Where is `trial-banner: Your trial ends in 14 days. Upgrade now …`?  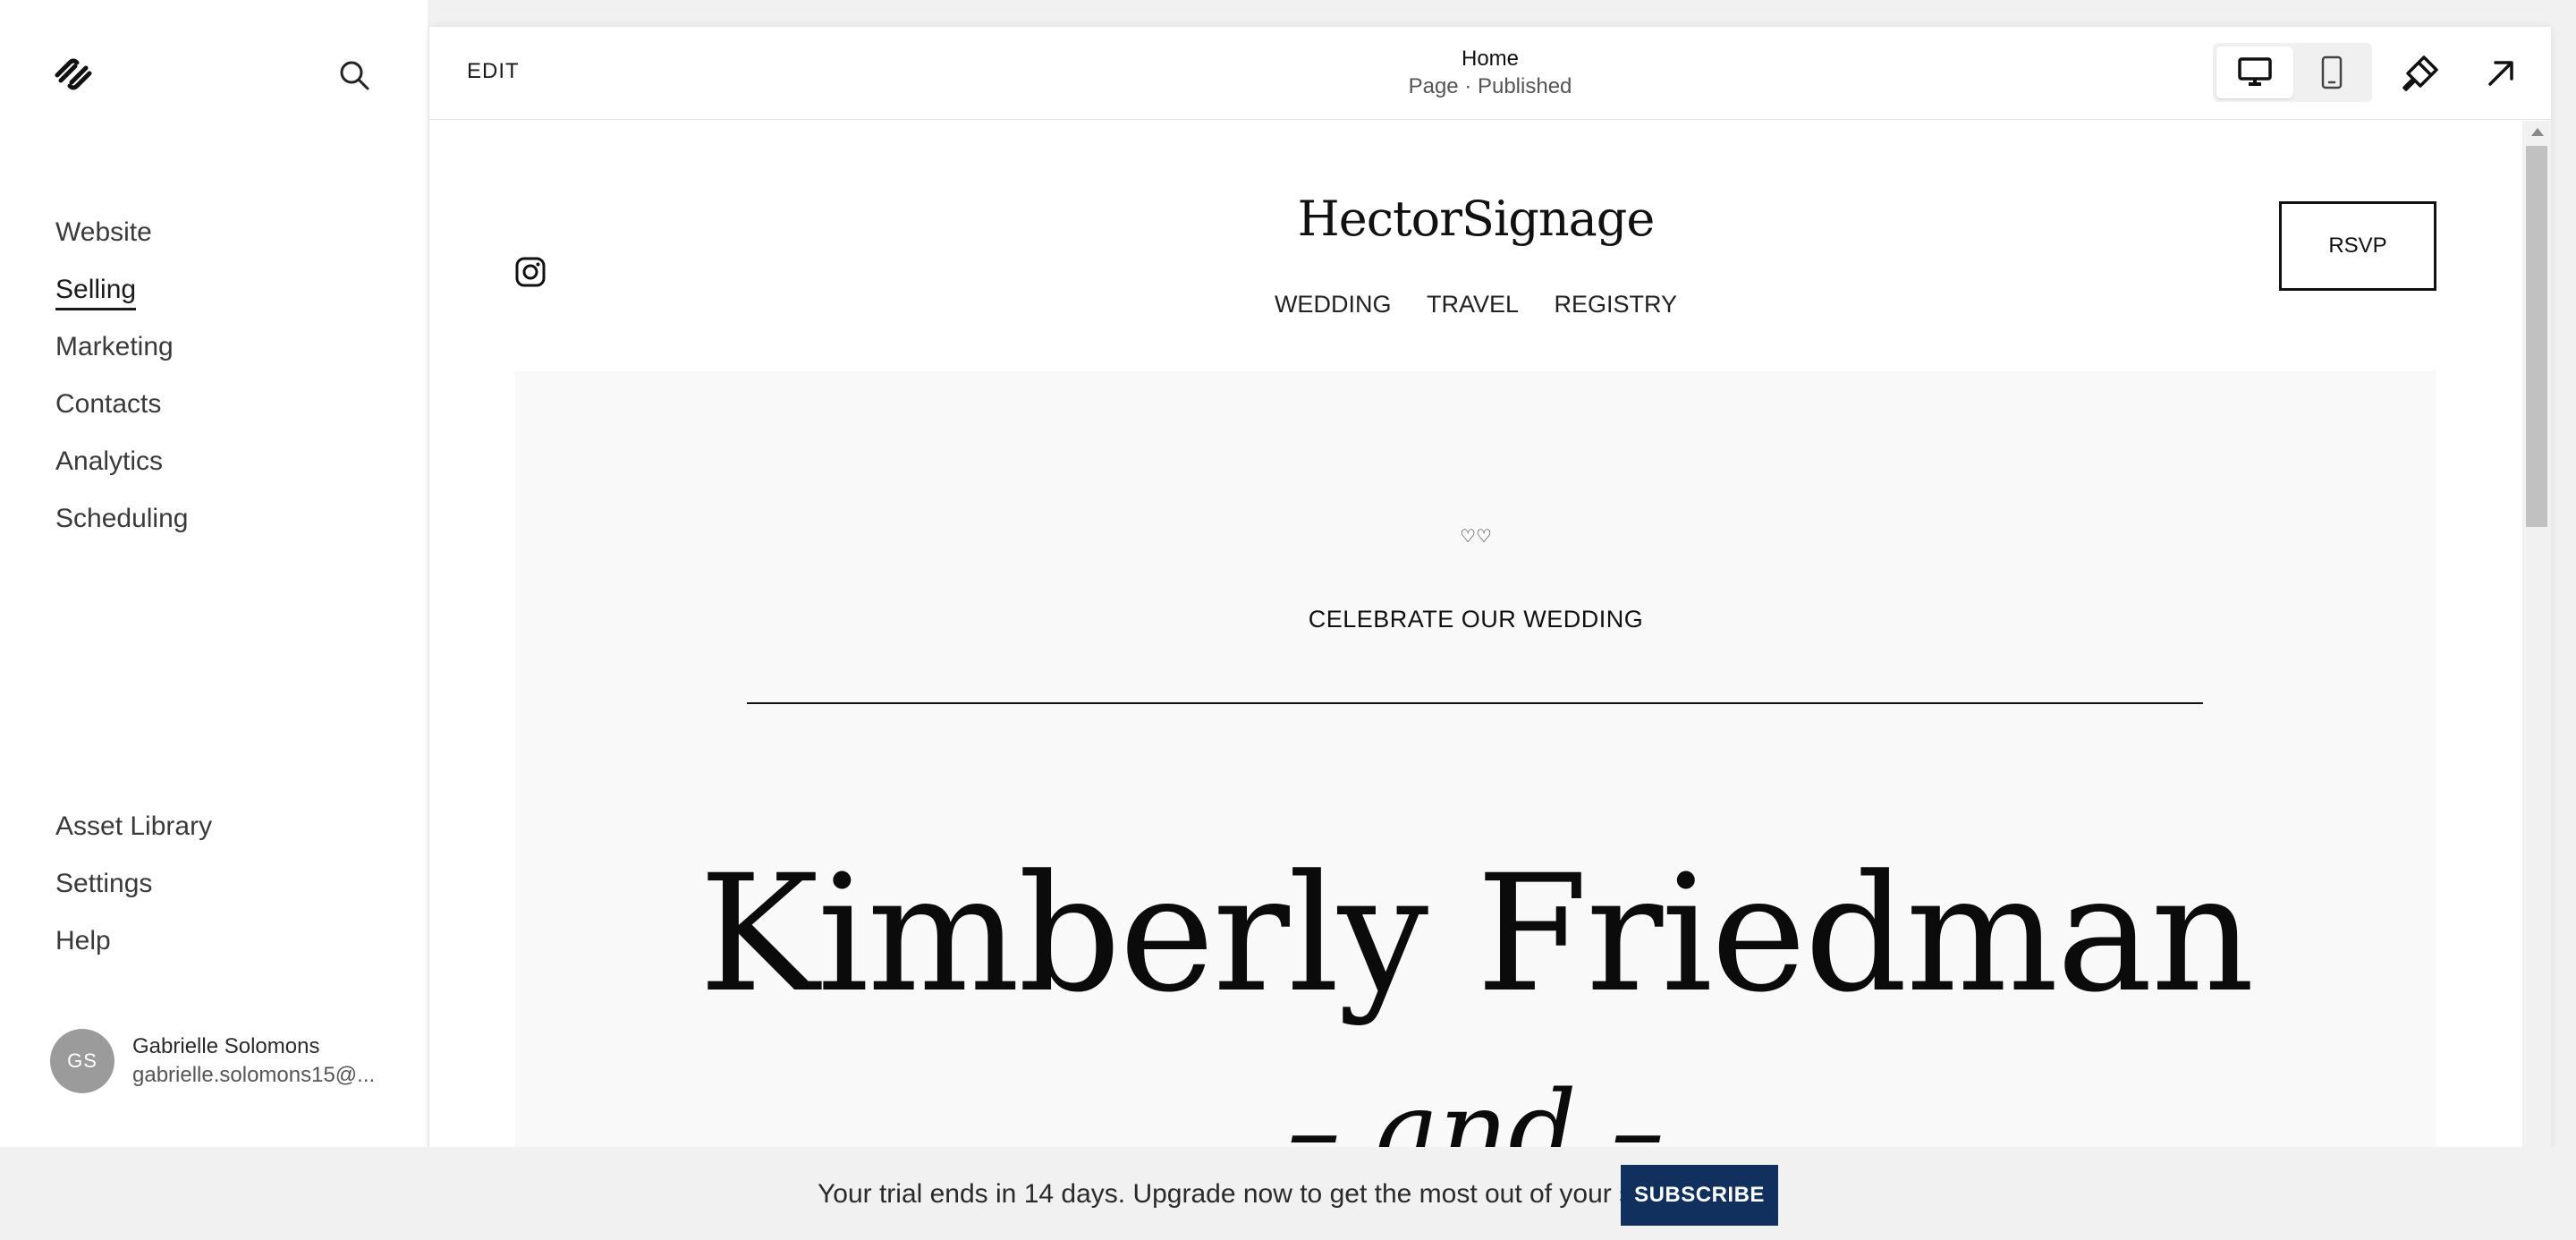
trial-banner: Your trial ends in 14 days. Upgrade now … is located at coordinates (1288, 1193).